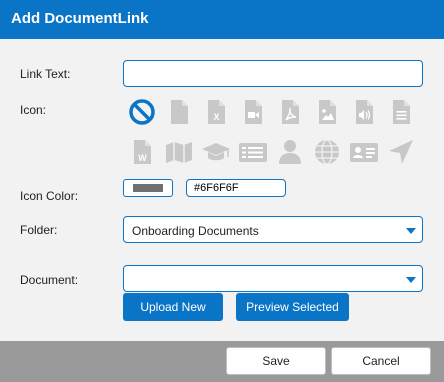 The image size is (444, 382). Describe the element at coordinates (364, 152) in the screenshot. I see `id-card-icon` at that location.